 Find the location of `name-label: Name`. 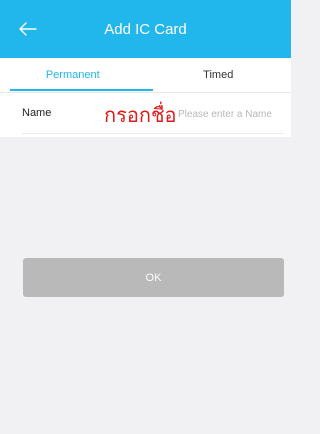

name-label: Name is located at coordinates (37, 113).